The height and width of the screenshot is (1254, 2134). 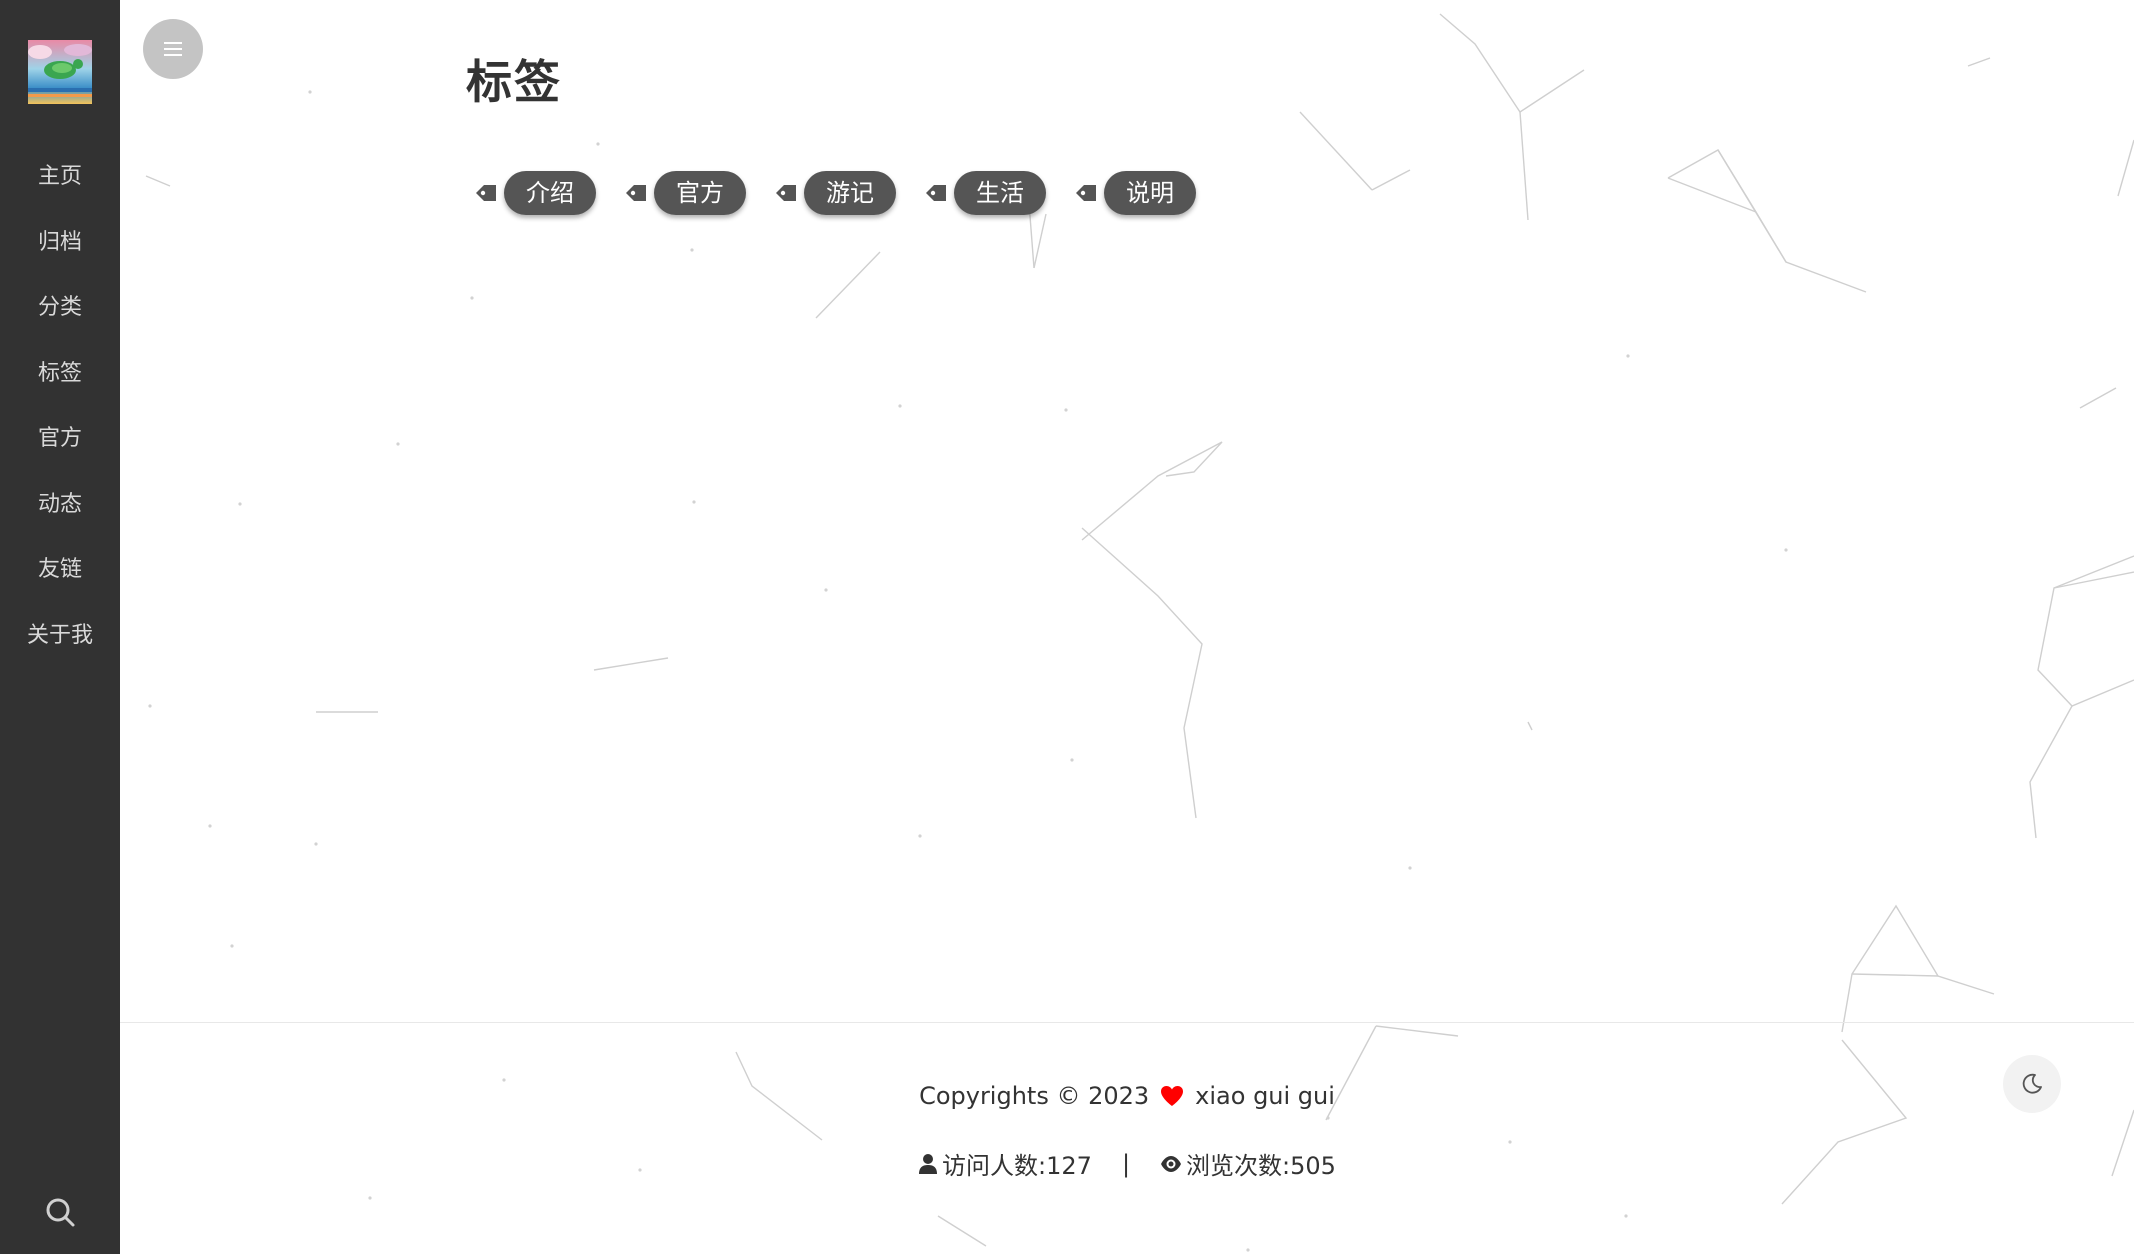 I want to click on moon-icon, so click(x=2032, y=1083).